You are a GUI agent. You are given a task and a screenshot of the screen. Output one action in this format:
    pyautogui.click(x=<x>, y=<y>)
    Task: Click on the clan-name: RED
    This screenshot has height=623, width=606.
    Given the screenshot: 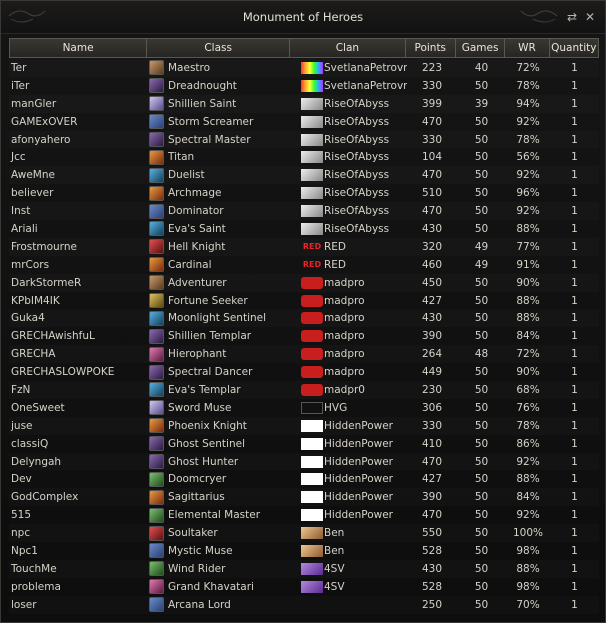 What is the action you would take?
    pyautogui.click(x=335, y=246)
    